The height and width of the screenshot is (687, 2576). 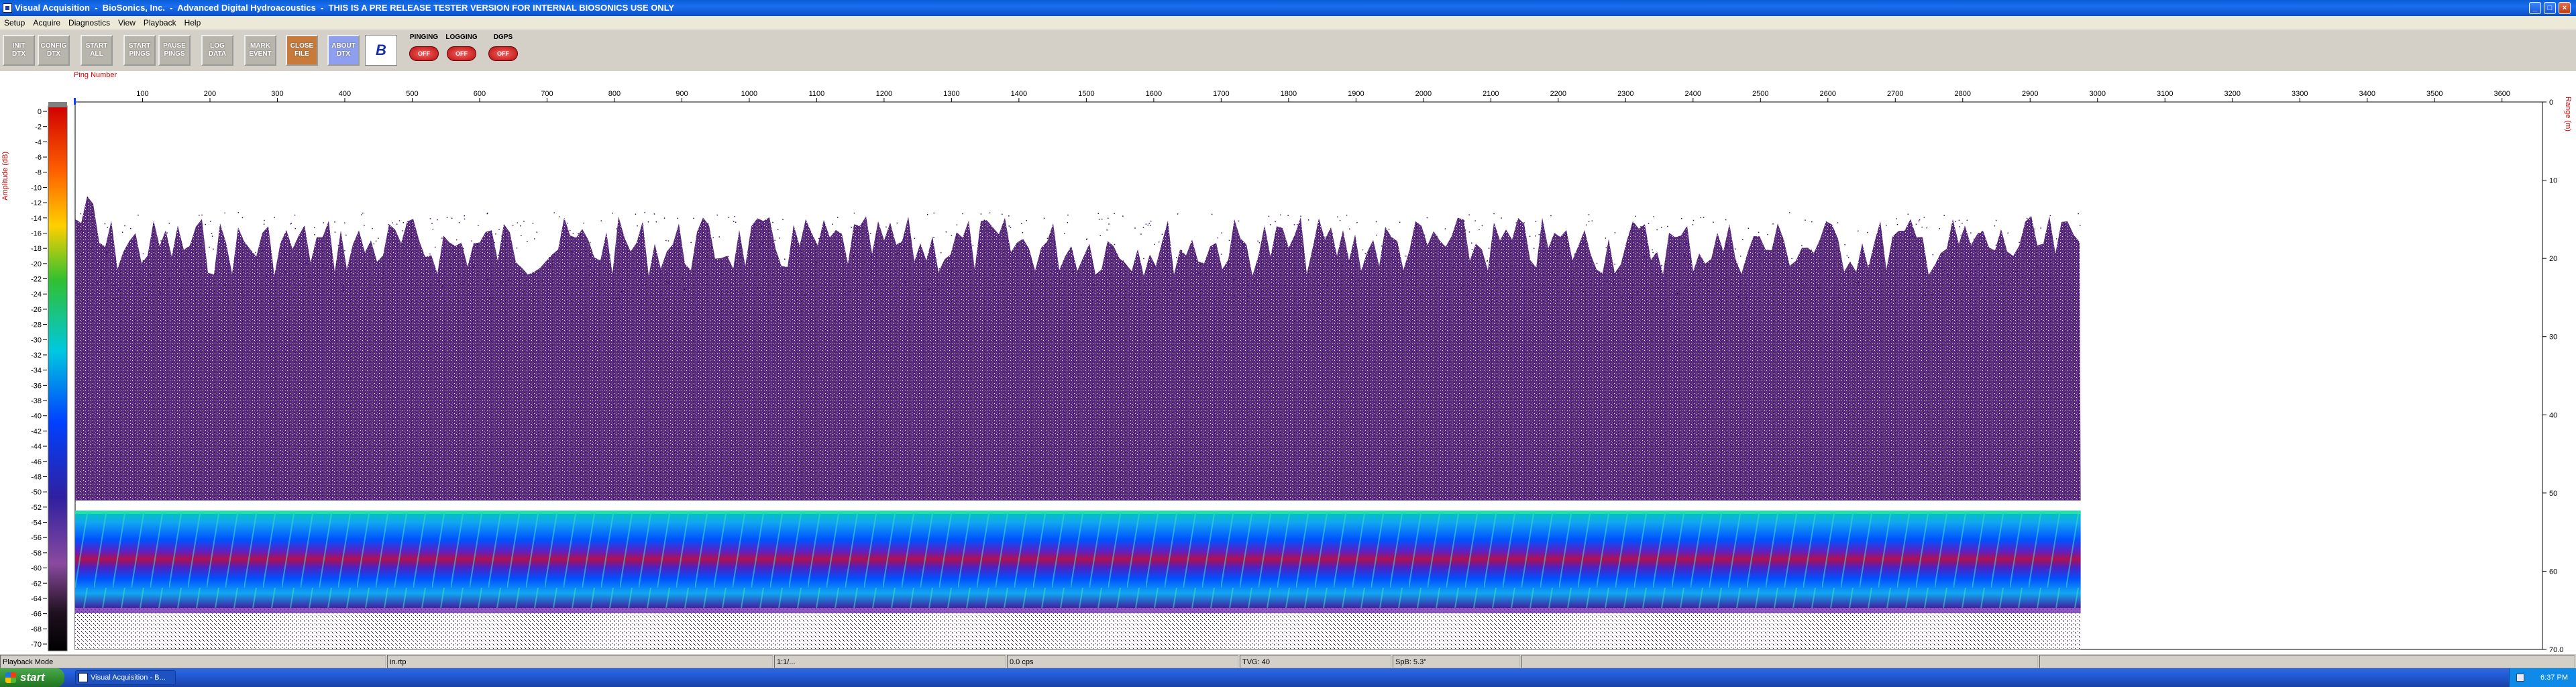 I want to click on menu-help: Help, so click(x=192, y=23).